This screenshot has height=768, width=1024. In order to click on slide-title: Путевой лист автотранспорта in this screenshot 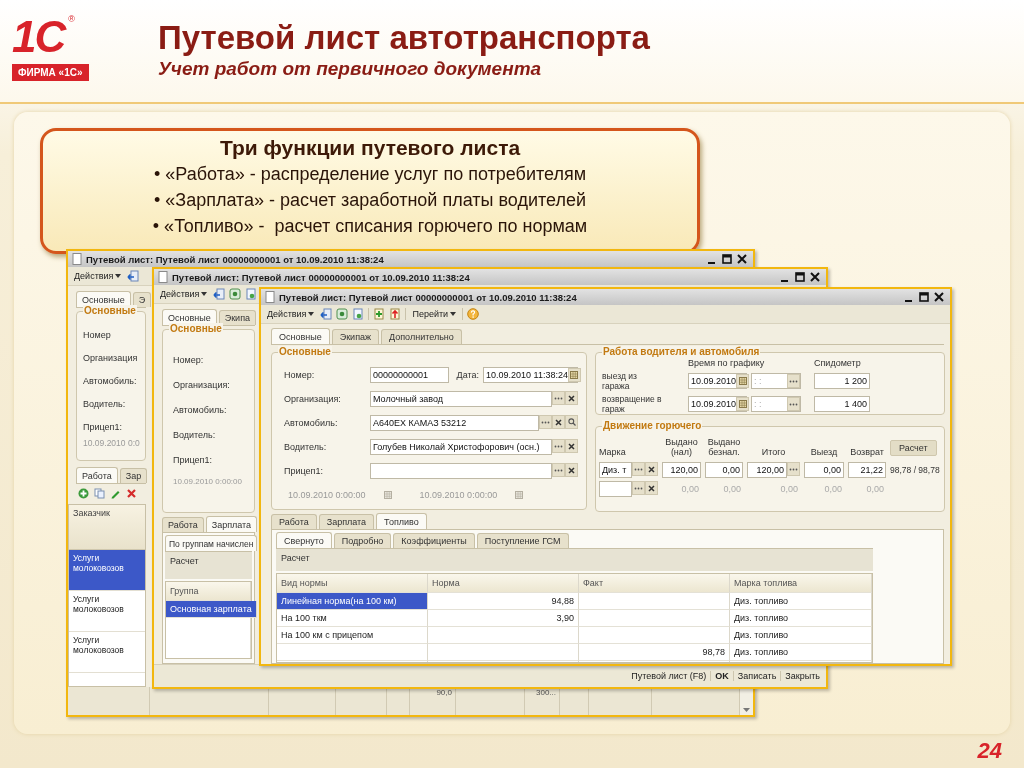, I will do `click(404, 38)`.